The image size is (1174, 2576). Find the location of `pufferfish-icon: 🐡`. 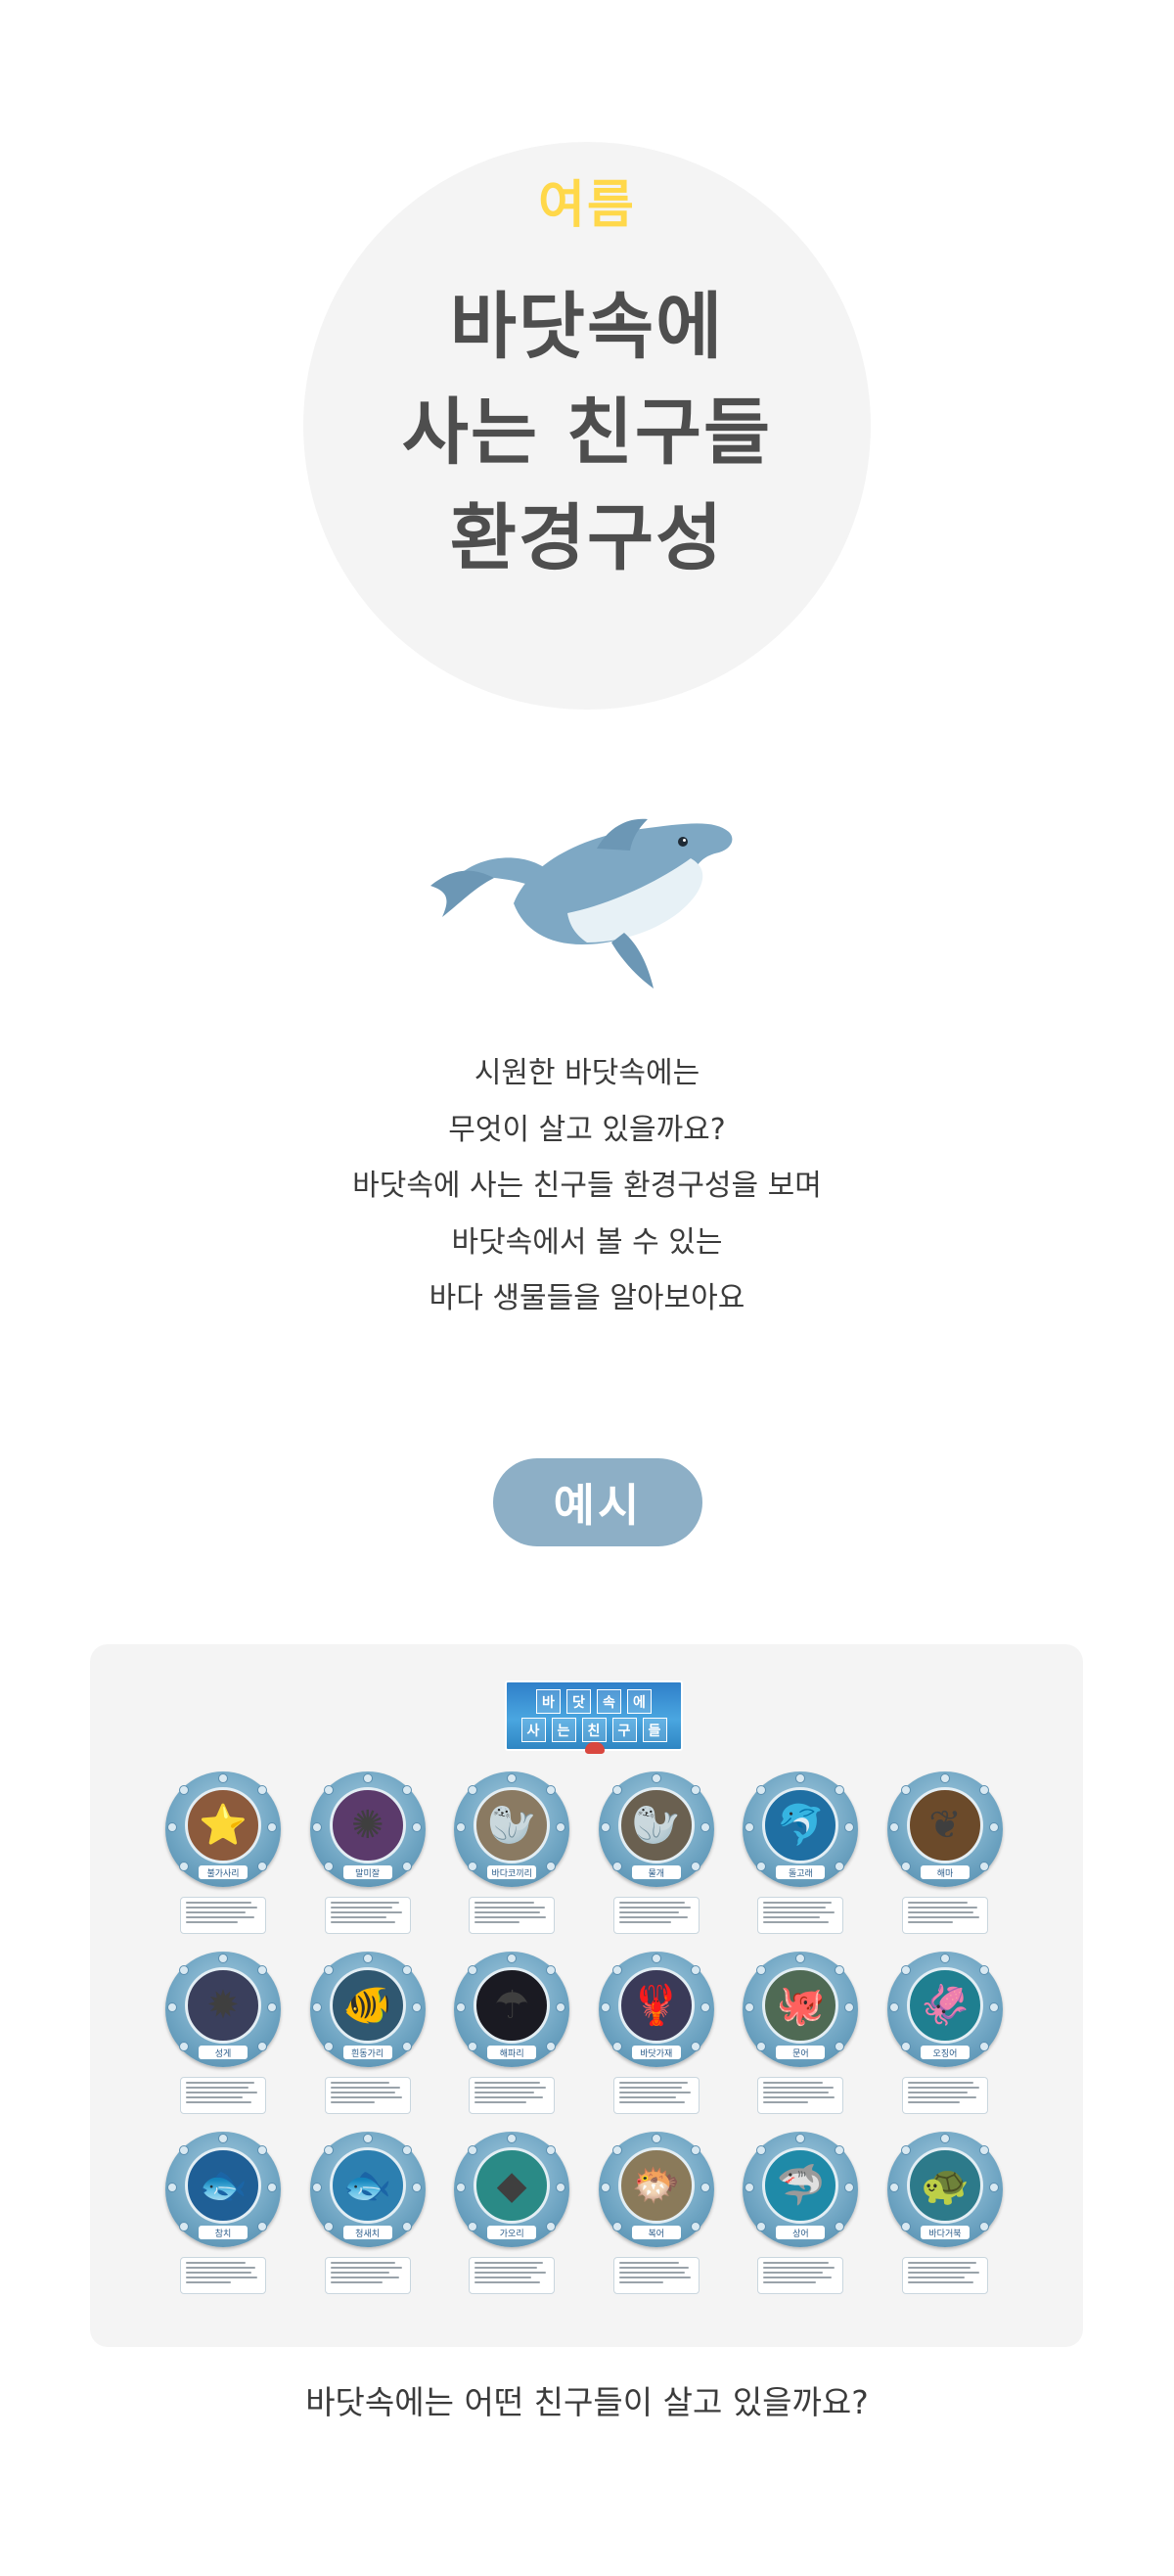

pufferfish-icon: 🐡 is located at coordinates (656, 2185).